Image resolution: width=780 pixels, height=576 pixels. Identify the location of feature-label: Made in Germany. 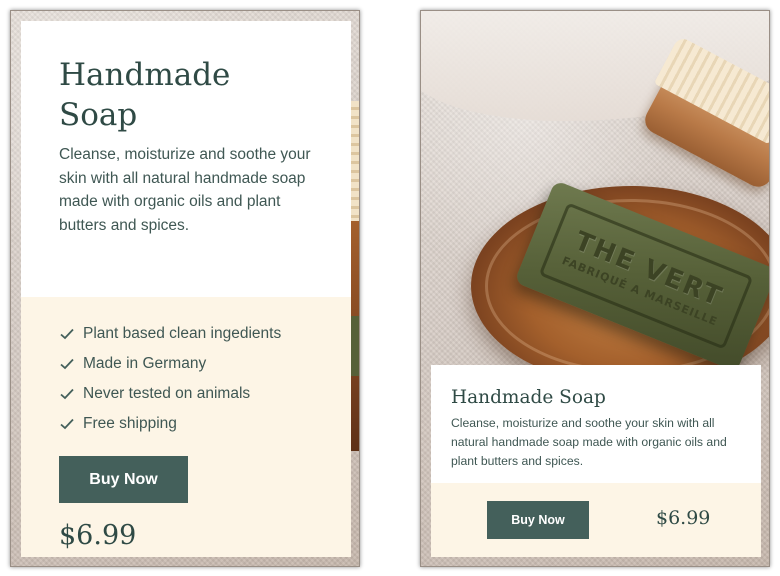
(145, 363).